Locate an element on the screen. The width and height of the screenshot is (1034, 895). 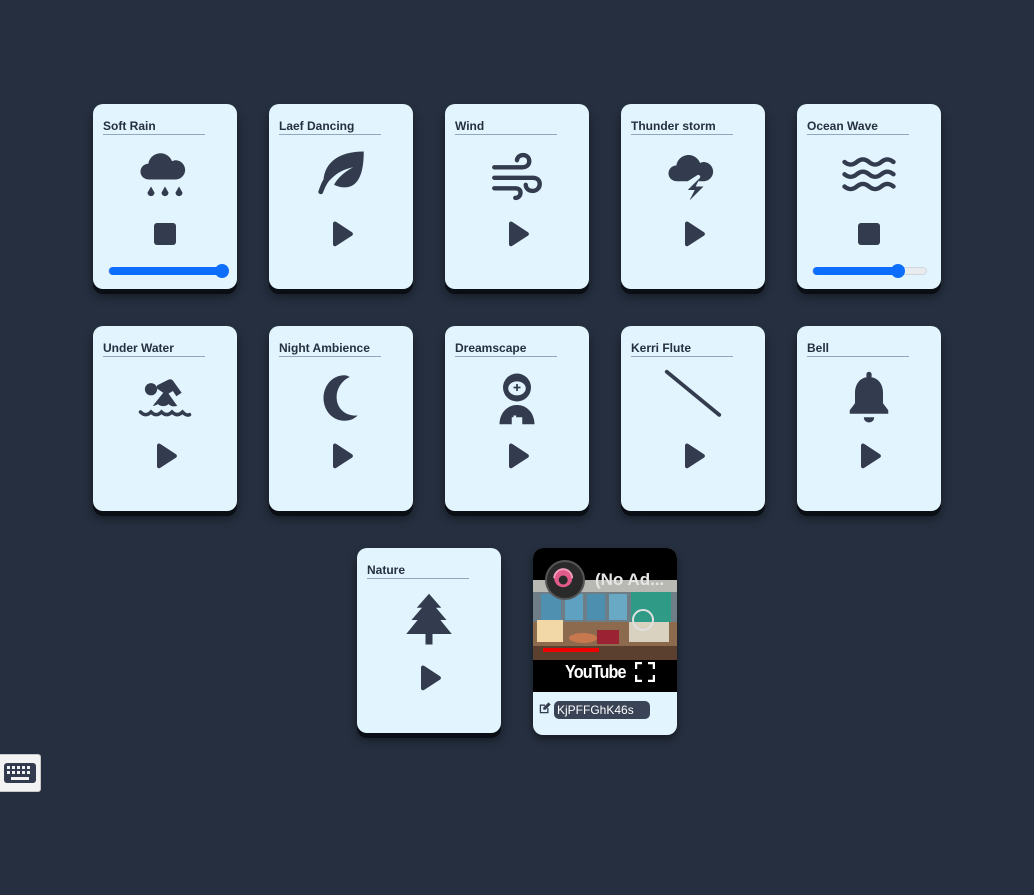
sound-card-night-ambience: Night Ambience is located at coordinates (341, 418).